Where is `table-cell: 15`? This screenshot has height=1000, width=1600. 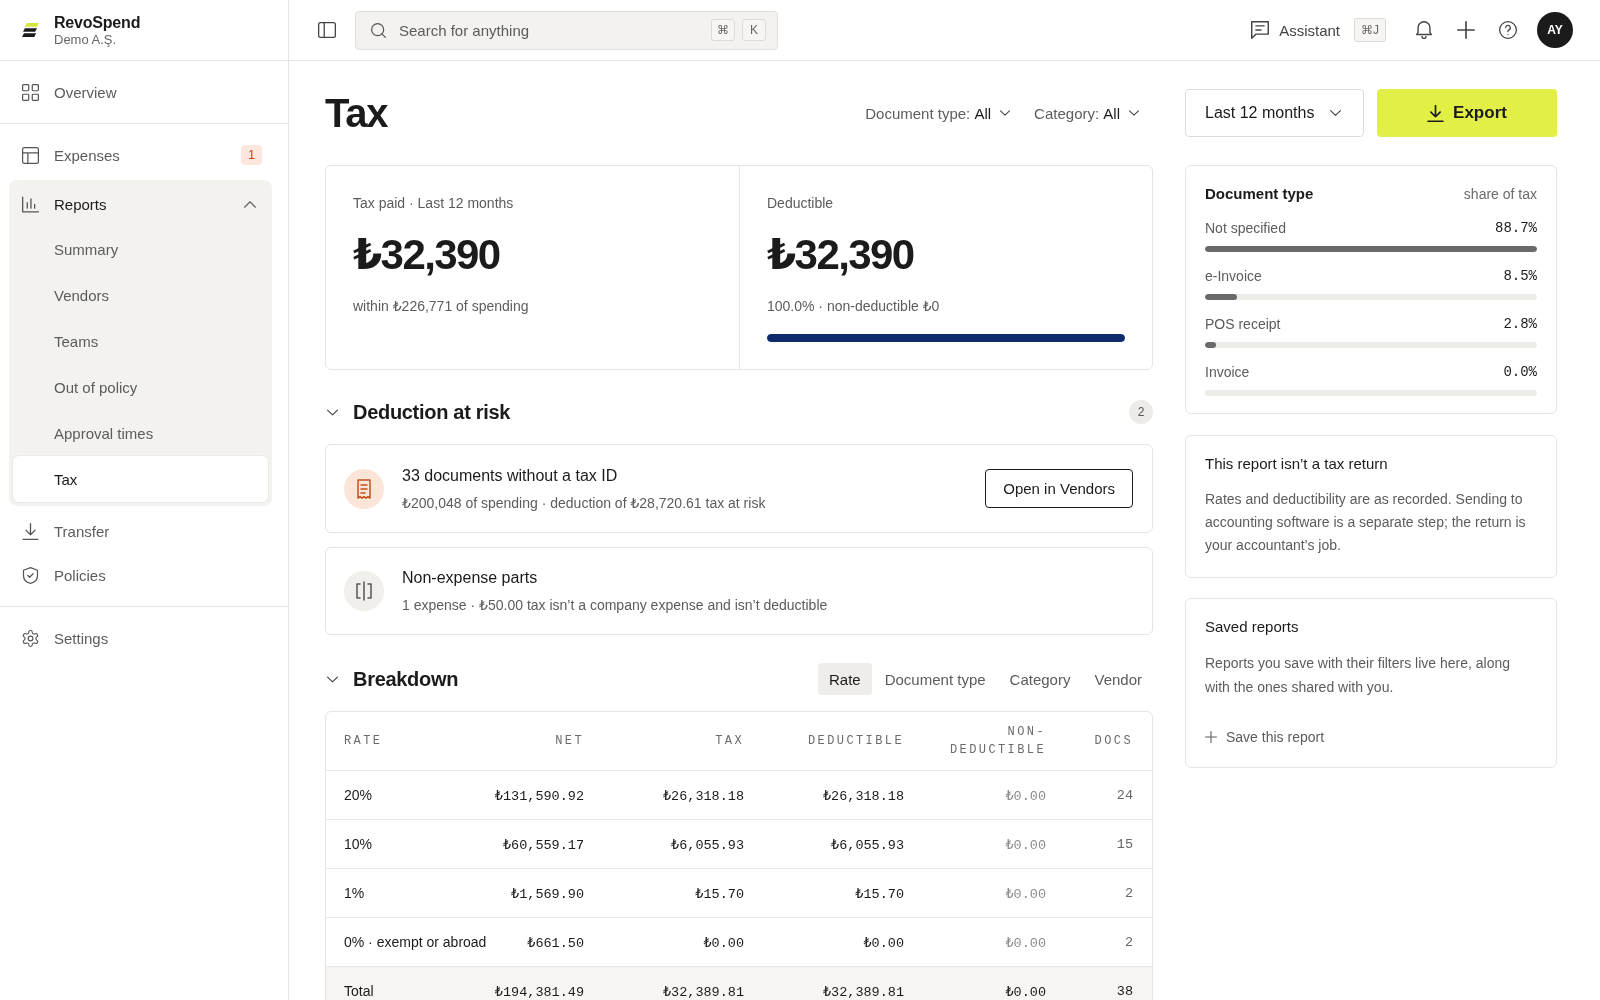
table-cell: 15 is located at coordinates (1099, 844).